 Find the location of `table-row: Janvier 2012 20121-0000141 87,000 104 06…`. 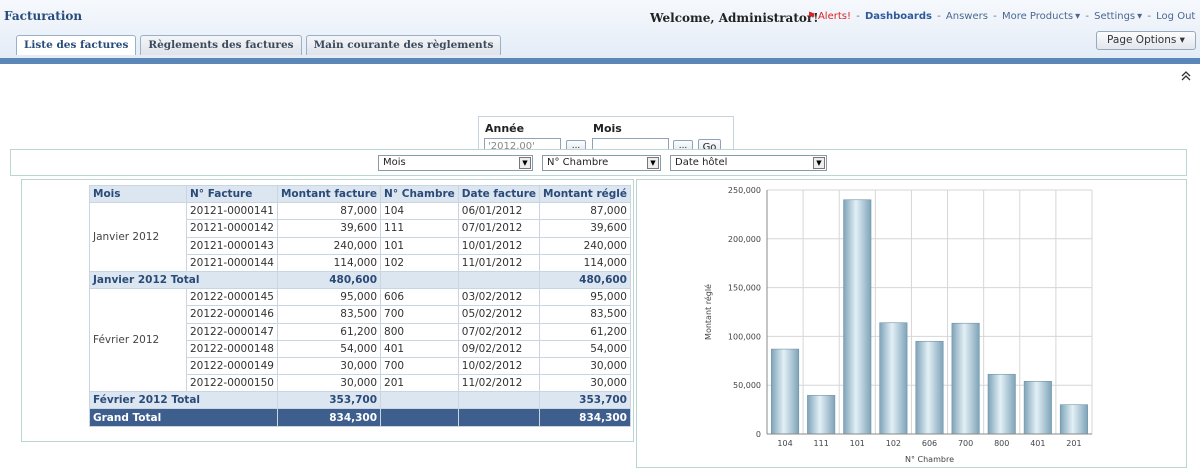

table-row: Janvier 2012 20121-0000141 87,000 104 06… is located at coordinates (360, 237).